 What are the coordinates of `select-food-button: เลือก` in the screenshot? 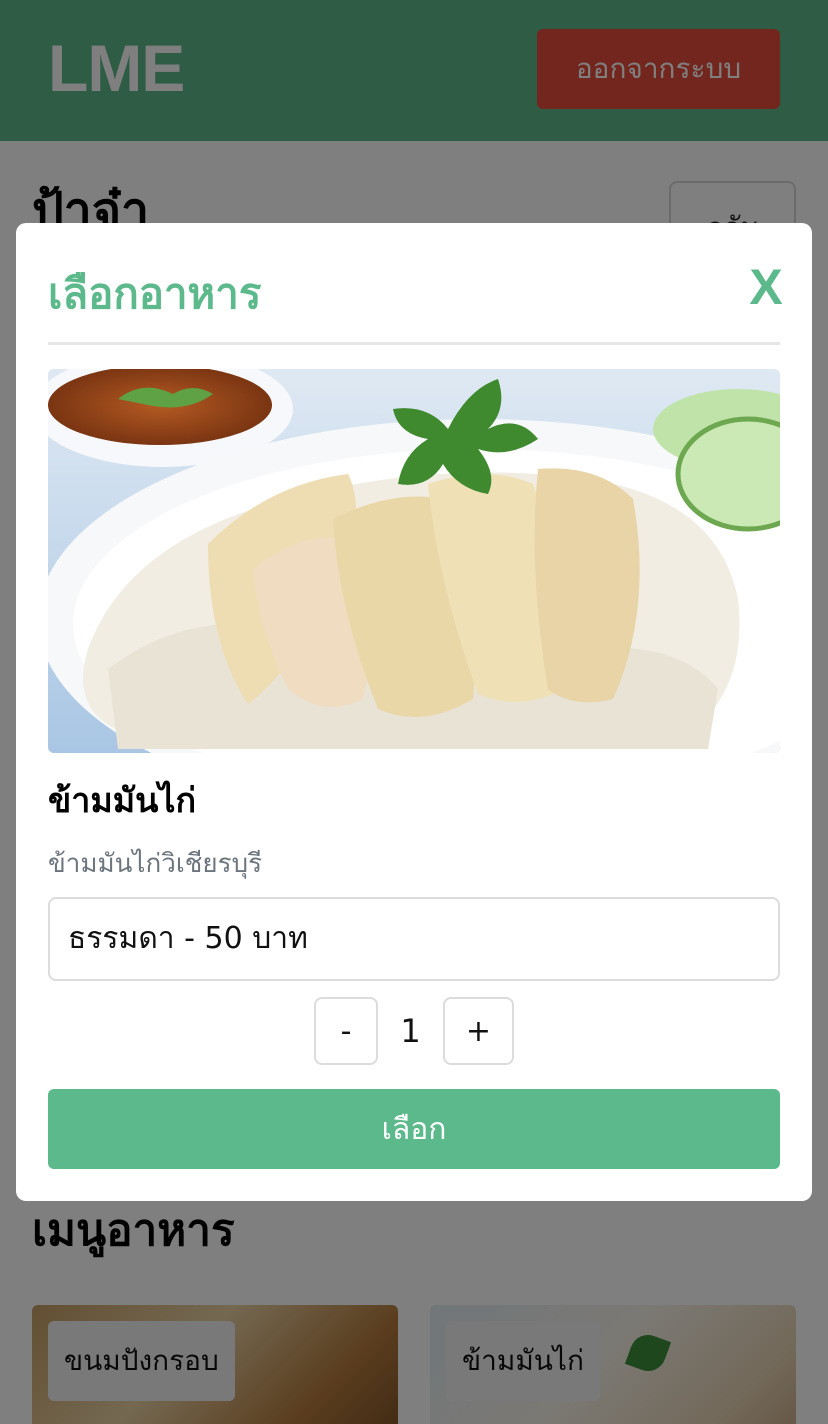 It's located at (414, 1129).